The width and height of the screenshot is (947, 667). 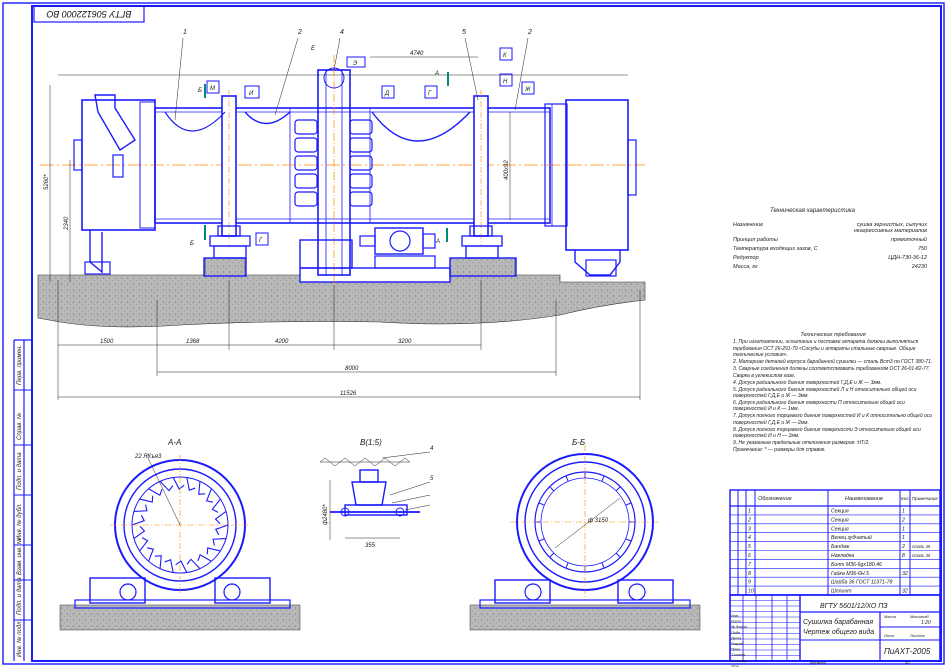 What do you see at coordinates (751, 592) in the screenshot?
I see `spec-row-pos: 10` at bounding box center [751, 592].